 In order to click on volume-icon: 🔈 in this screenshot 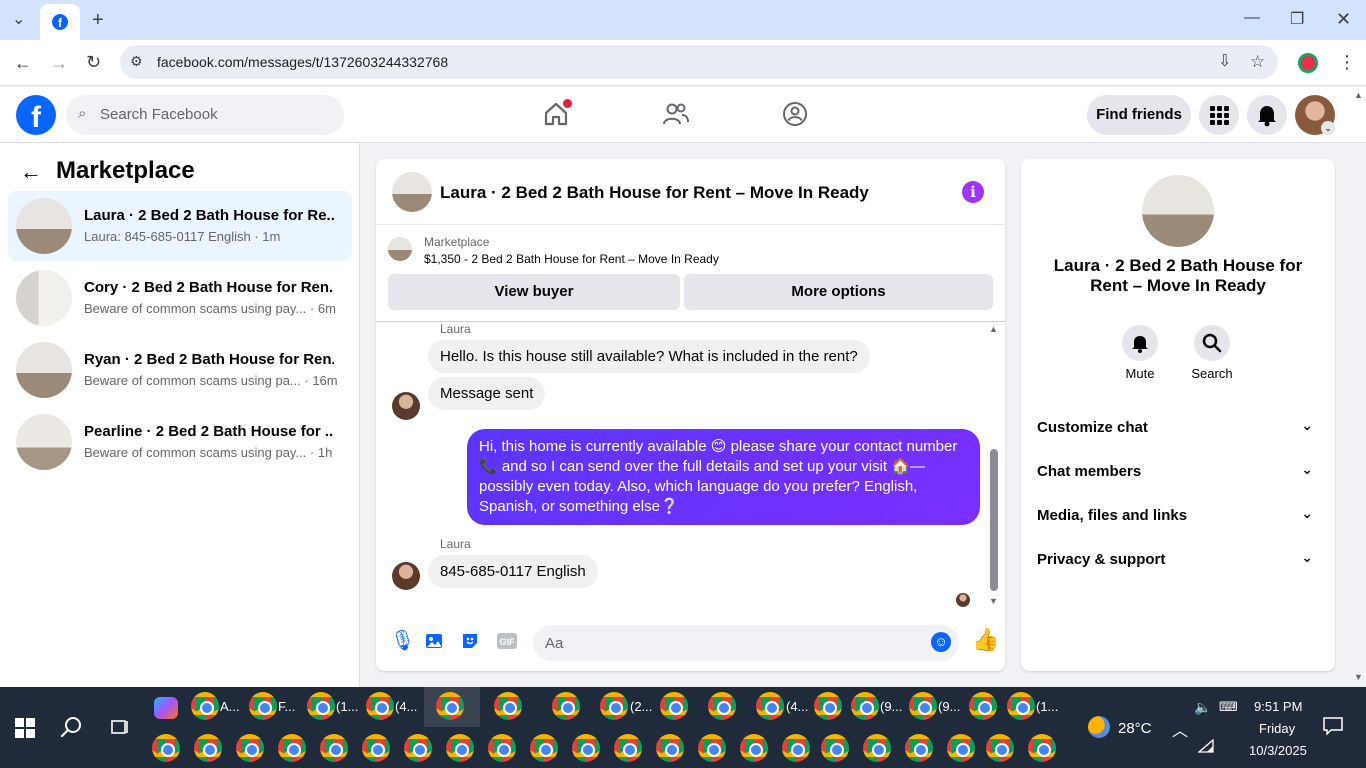, I will do `click(1202, 707)`.